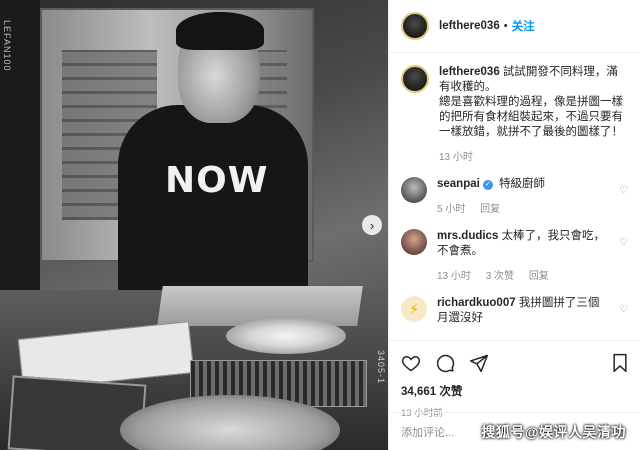  Describe the element at coordinates (451, 209) in the screenshot. I see `comment-time: 5 小时` at that location.